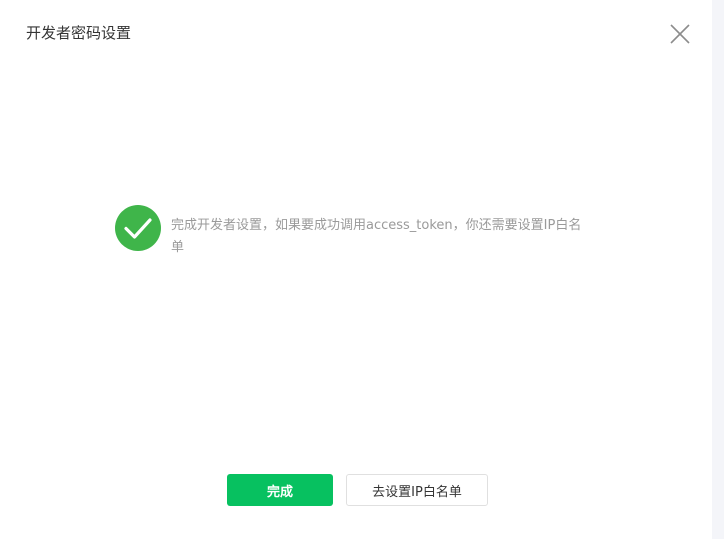 The image size is (724, 539). I want to click on close-icon, so click(680, 34).